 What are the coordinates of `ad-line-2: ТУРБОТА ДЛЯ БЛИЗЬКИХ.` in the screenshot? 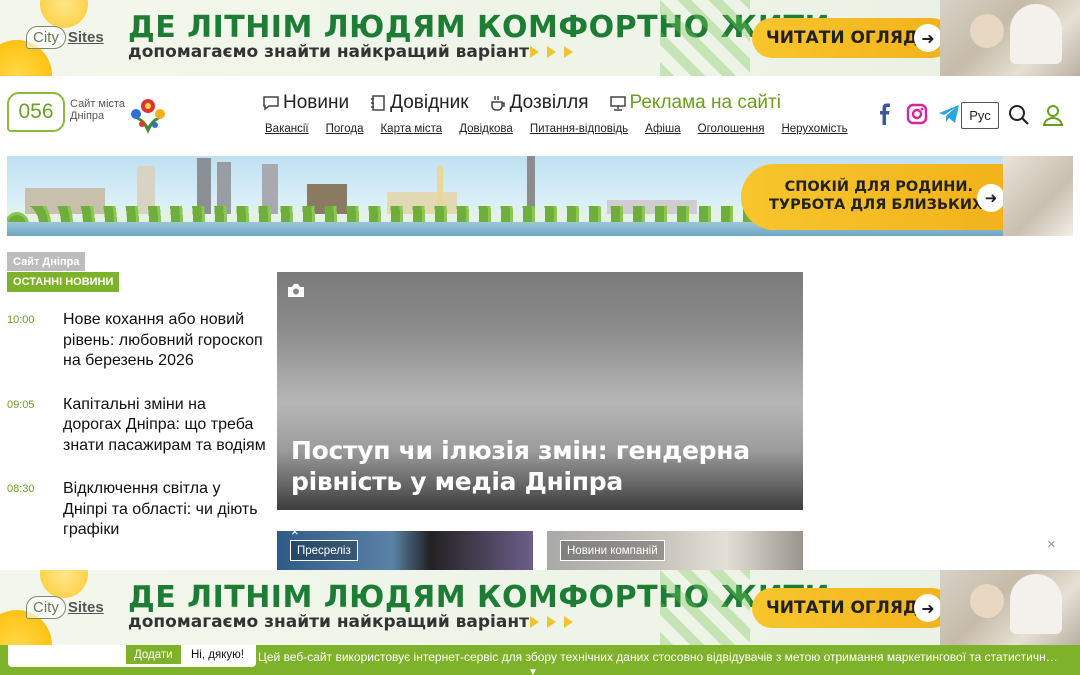 It's located at (879, 205).